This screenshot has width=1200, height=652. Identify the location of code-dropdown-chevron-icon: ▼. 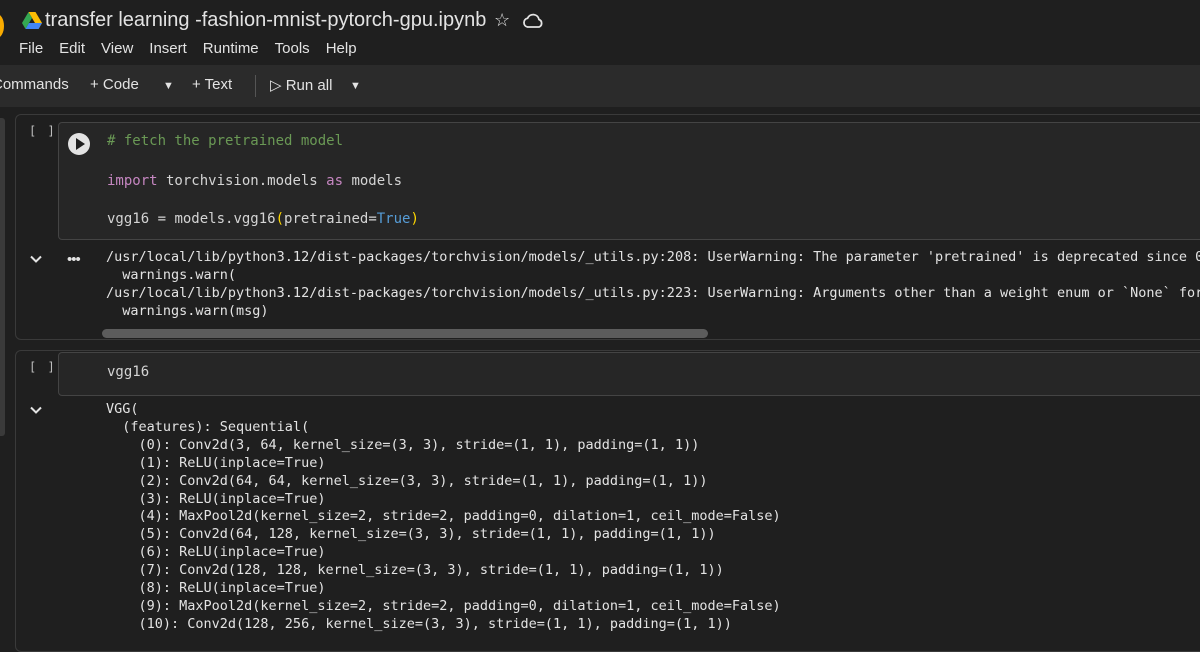
(168, 86).